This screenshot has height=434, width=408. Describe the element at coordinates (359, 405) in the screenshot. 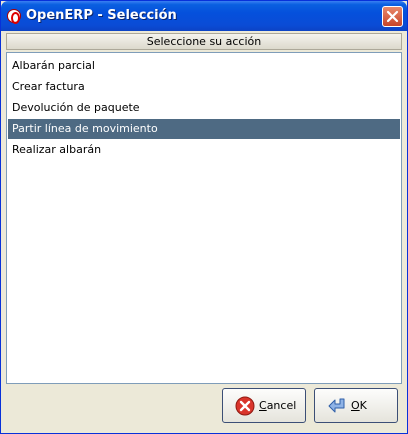

I see `ok-label: OK` at that location.